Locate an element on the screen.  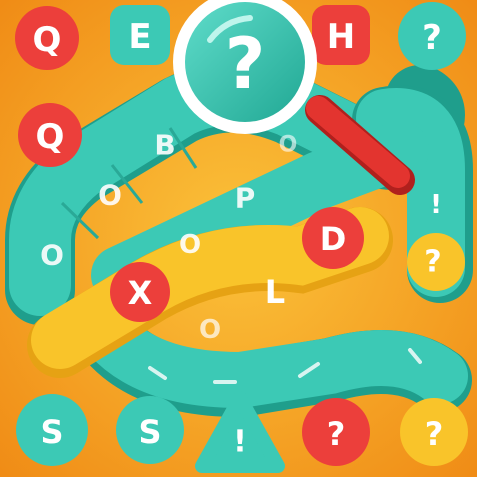
upper-snake-letter-1: B is located at coordinates (164, 145).